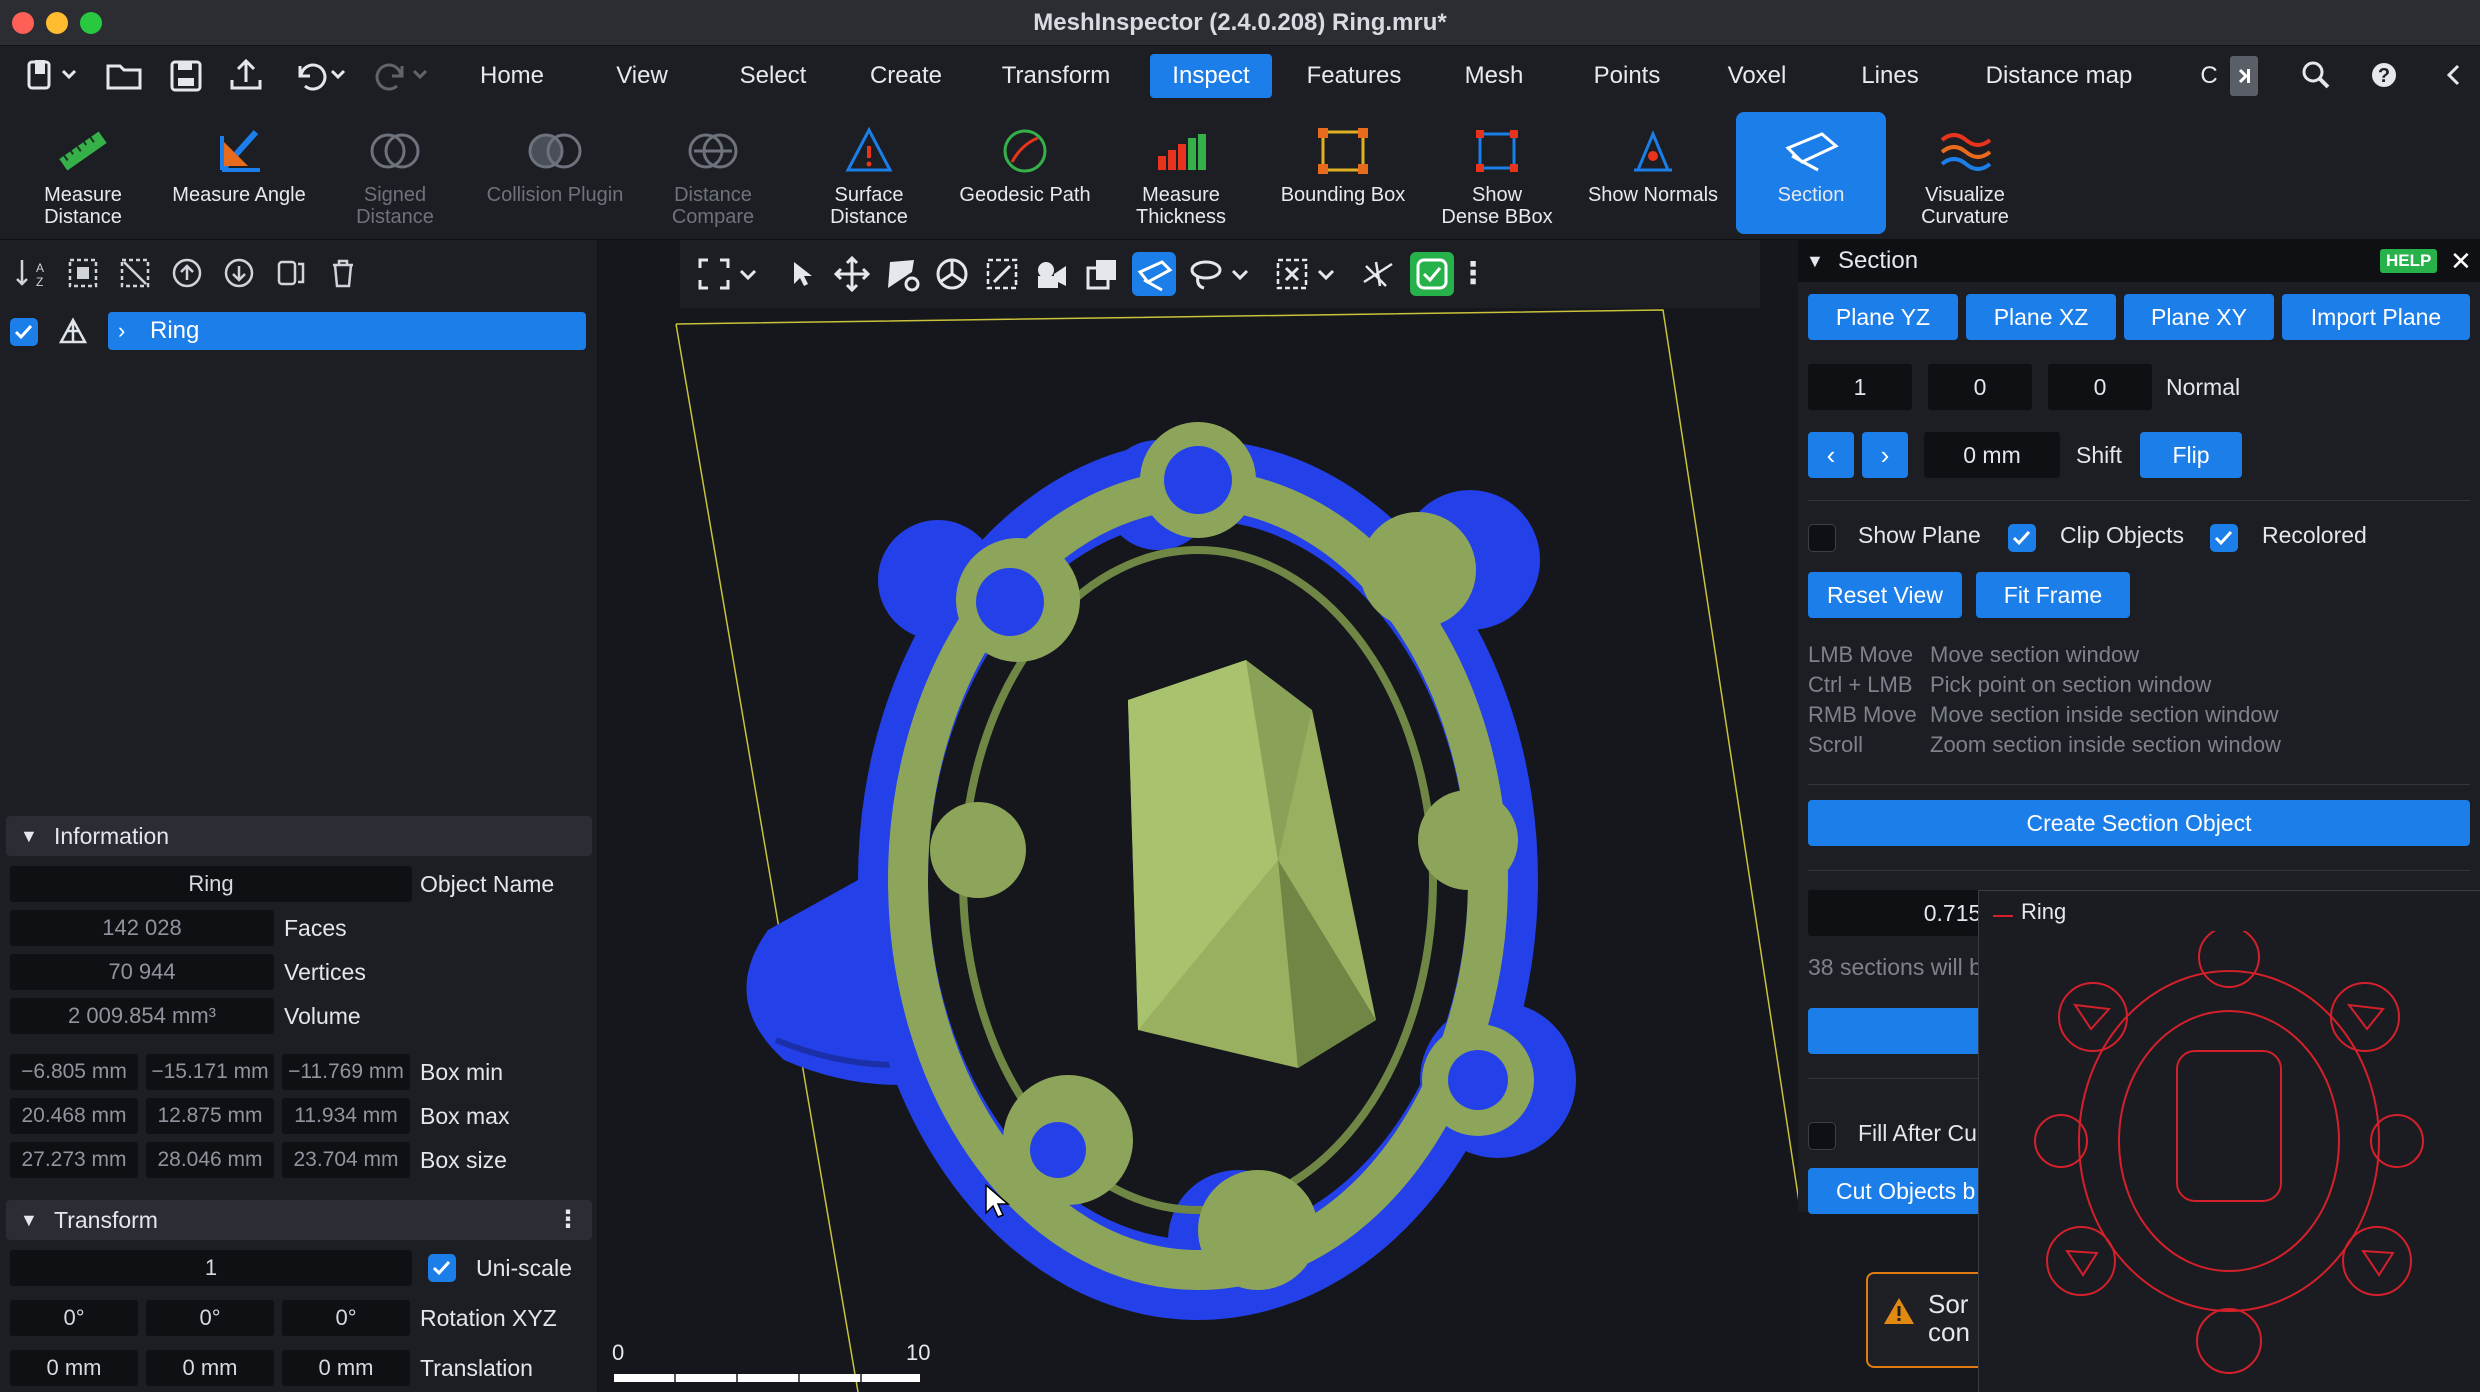 The width and height of the screenshot is (2480, 1392). What do you see at coordinates (1885, 595) in the screenshot?
I see `reset-view-button: Reset View` at bounding box center [1885, 595].